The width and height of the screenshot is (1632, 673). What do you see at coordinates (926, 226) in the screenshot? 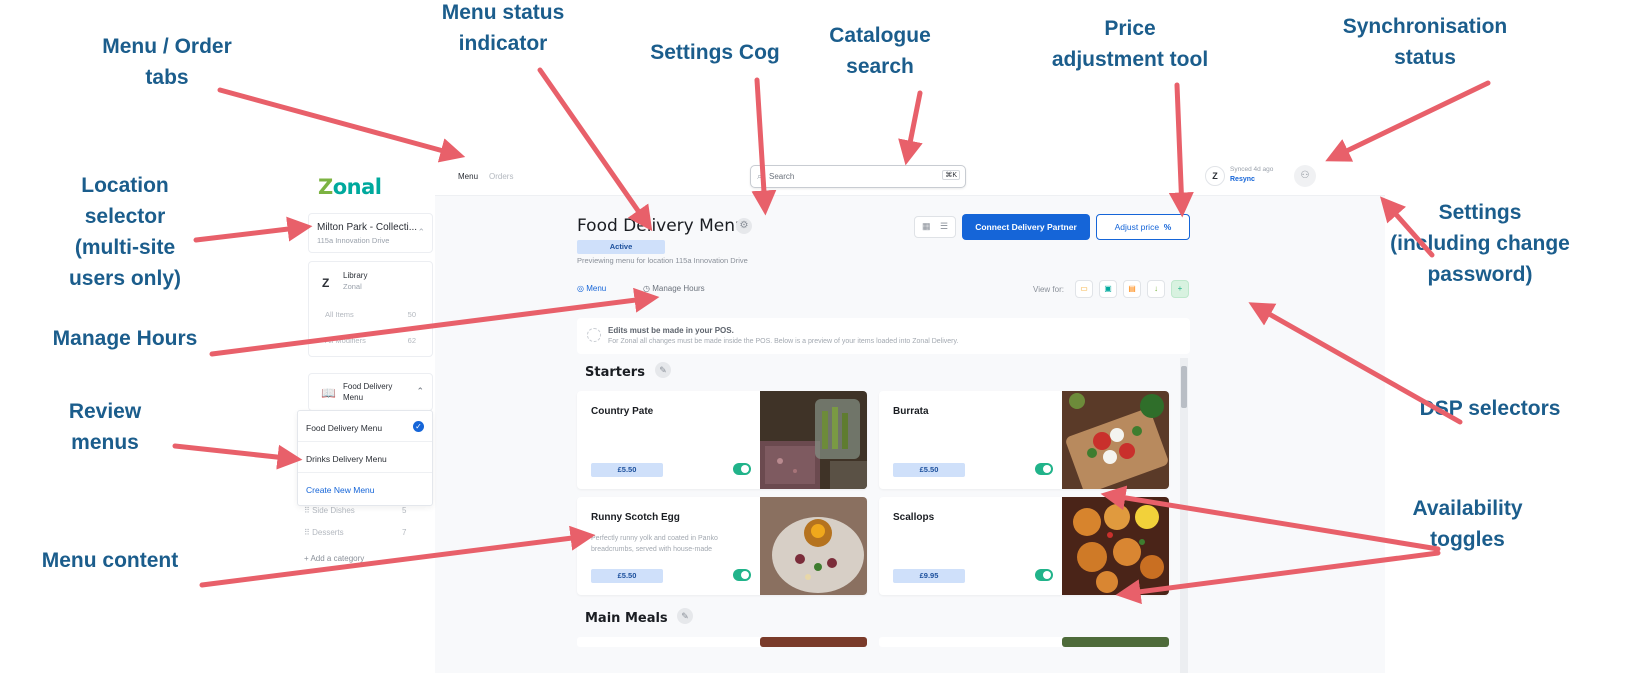
I see `grid-icon: ▦` at bounding box center [926, 226].